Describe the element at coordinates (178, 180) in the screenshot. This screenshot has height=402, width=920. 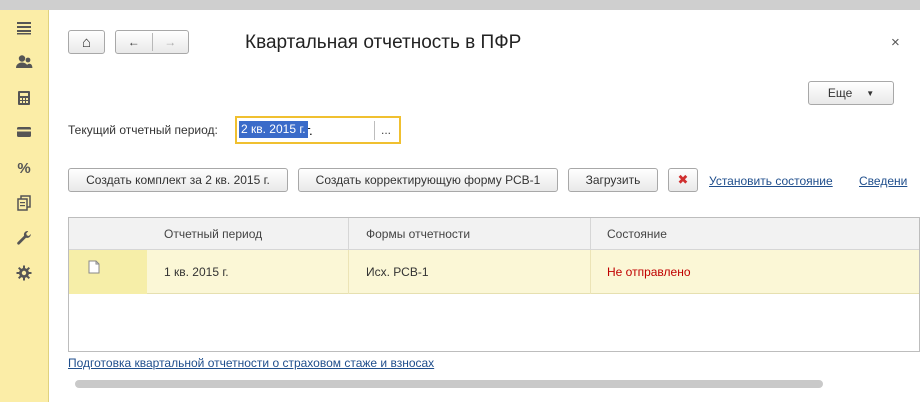
I see `create-set-button: Создать комплект за 2 кв. 2015 г.` at that location.